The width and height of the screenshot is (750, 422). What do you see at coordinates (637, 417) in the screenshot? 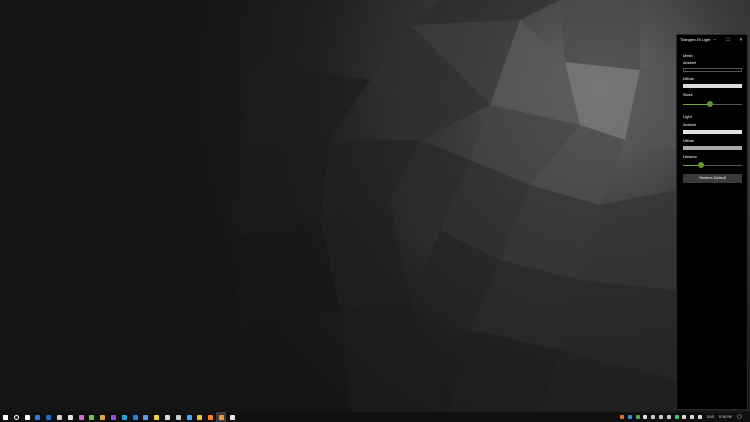
I see `tray-check-icon` at bounding box center [637, 417].